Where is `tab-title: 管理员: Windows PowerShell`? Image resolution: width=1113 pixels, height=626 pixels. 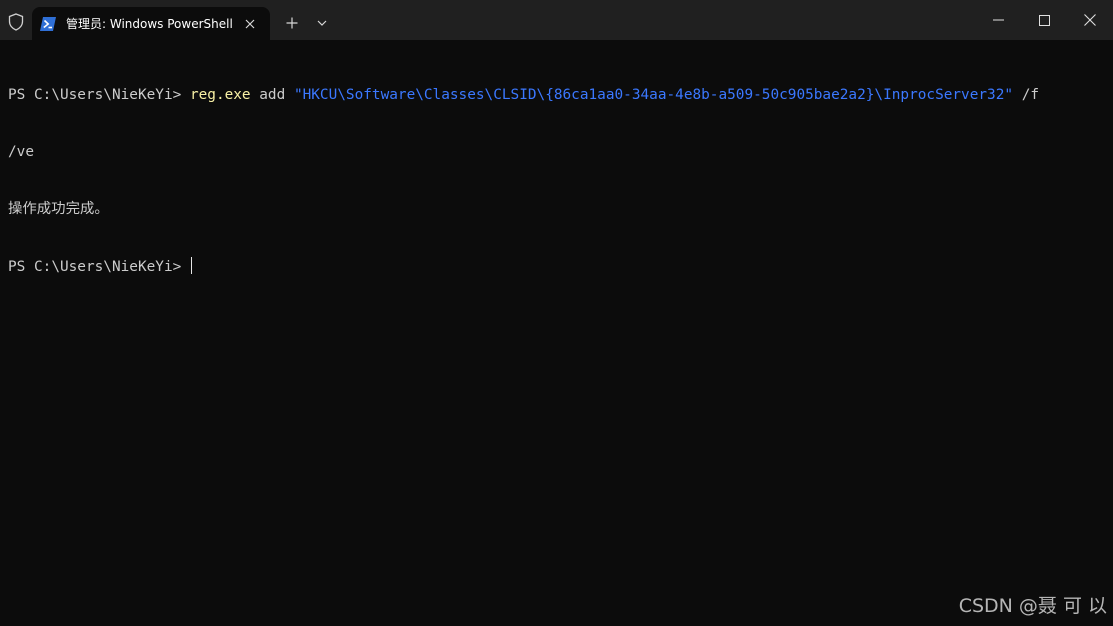
tab-title: 管理员: Windows PowerShell is located at coordinates (149, 24).